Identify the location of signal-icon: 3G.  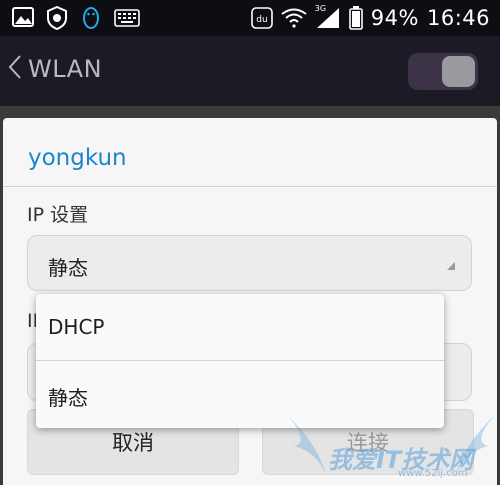
(327, 16).